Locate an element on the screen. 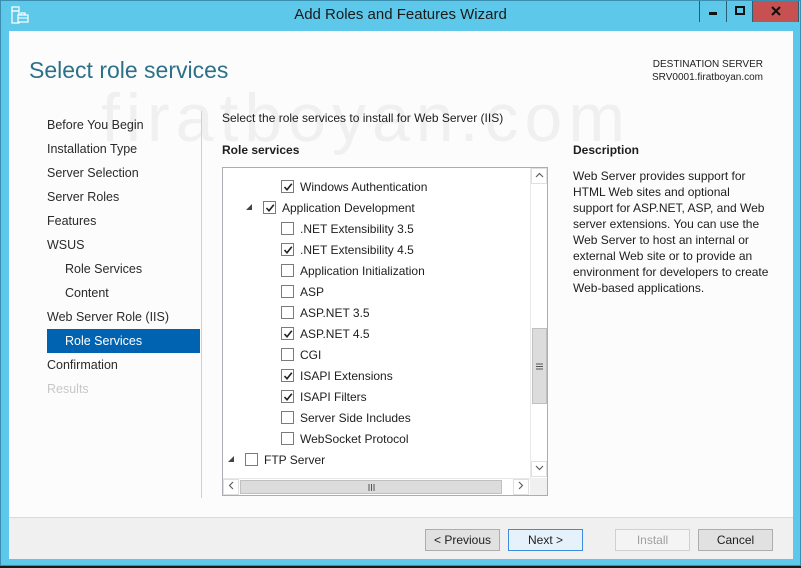 This screenshot has height=568, width=801. maximize-icon is located at coordinates (739, 12).